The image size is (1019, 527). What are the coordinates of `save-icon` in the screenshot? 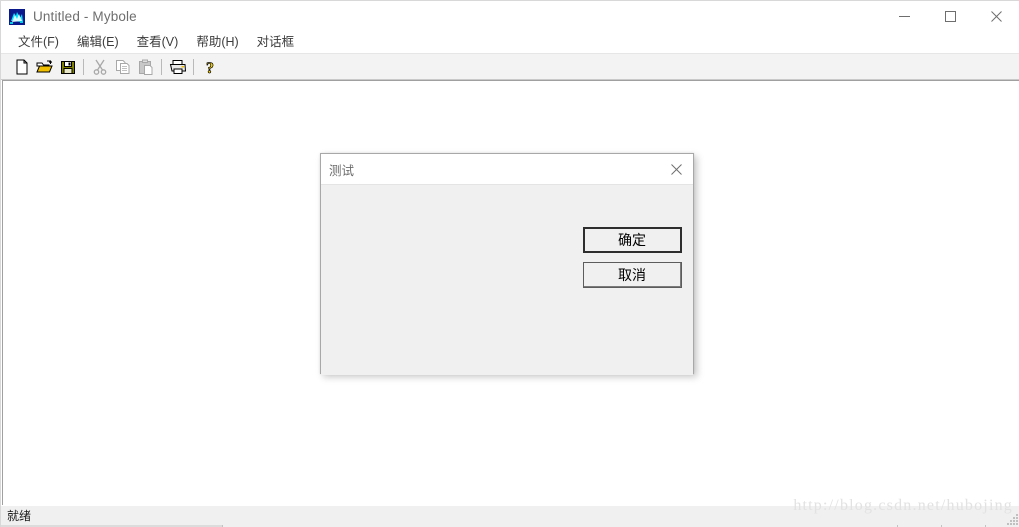 It's located at (67, 67).